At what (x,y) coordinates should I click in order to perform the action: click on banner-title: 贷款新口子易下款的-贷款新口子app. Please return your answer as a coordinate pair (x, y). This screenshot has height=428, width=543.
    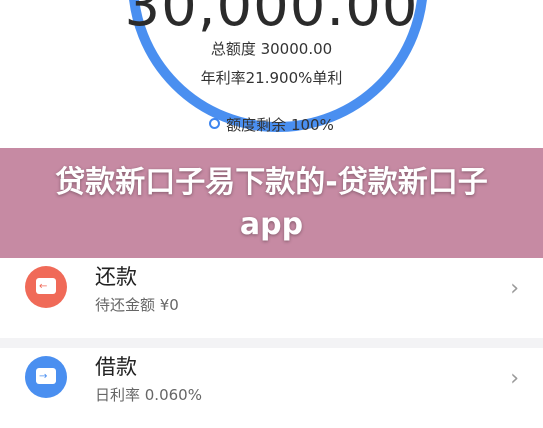
    Looking at the image, I should click on (271, 203).